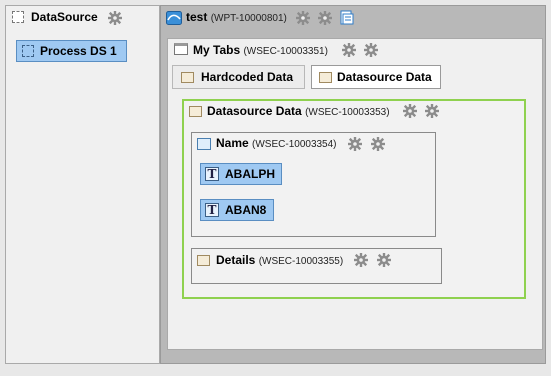  I want to click on field-aban8: T ABAN8, so click(237, 210).